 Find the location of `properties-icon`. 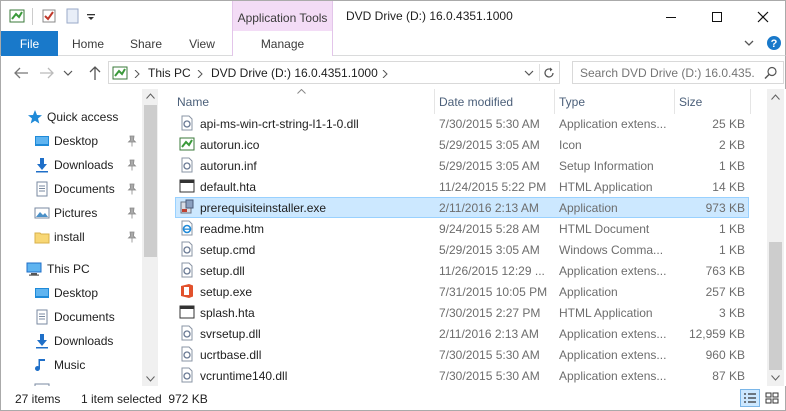

properties-icon is located at coordinates (49, 16).